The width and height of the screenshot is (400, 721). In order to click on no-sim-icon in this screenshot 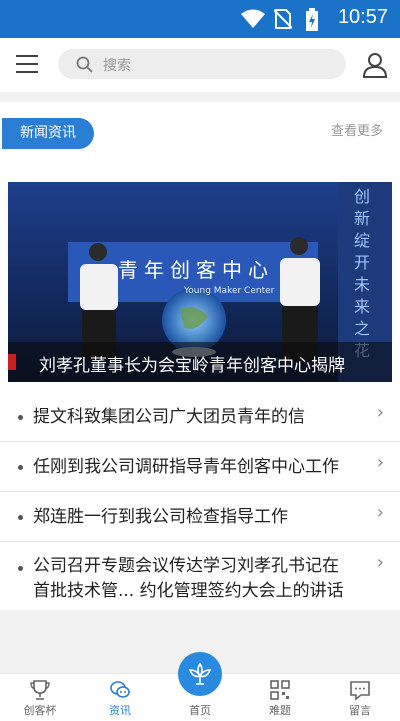, I will do `click(283, 19)`.